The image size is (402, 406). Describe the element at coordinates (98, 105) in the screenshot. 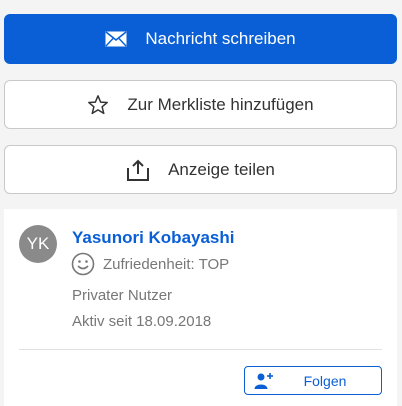

I see `star-icon` at that location.